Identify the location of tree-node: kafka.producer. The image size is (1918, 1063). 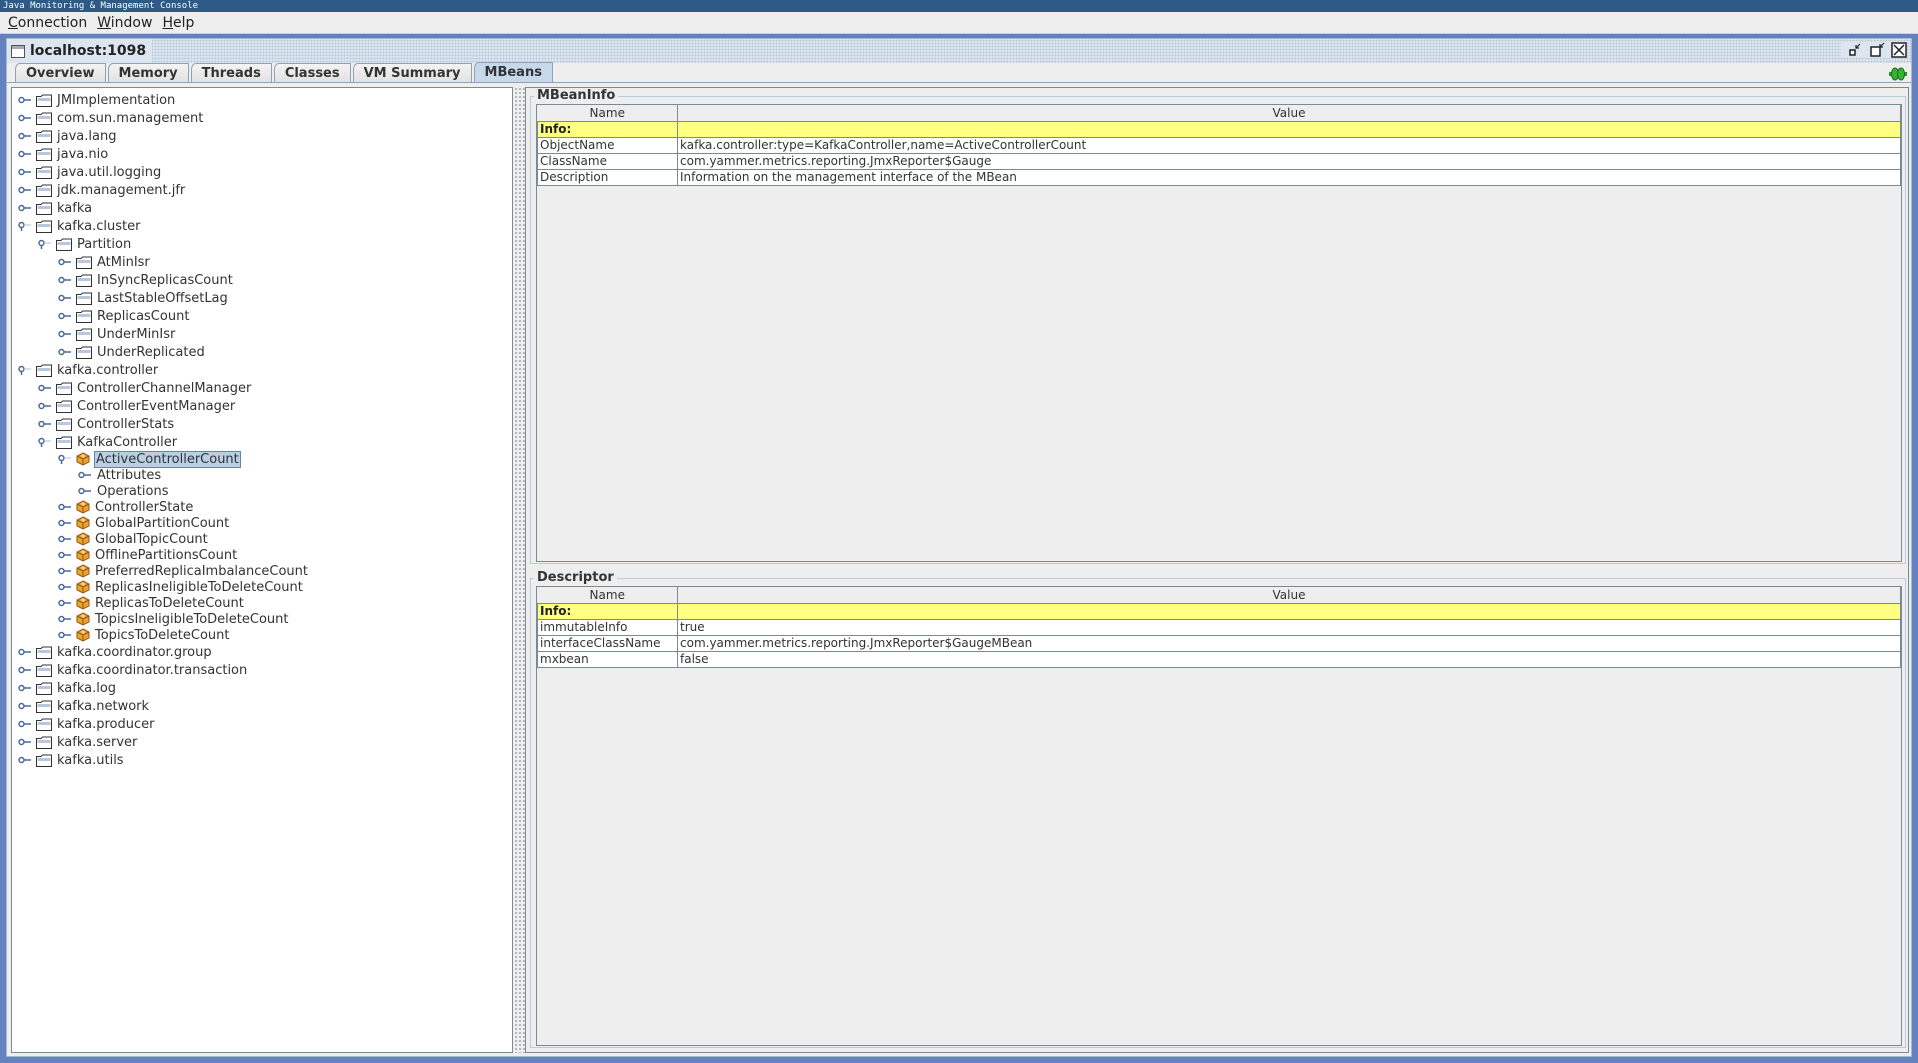
(87, 724).